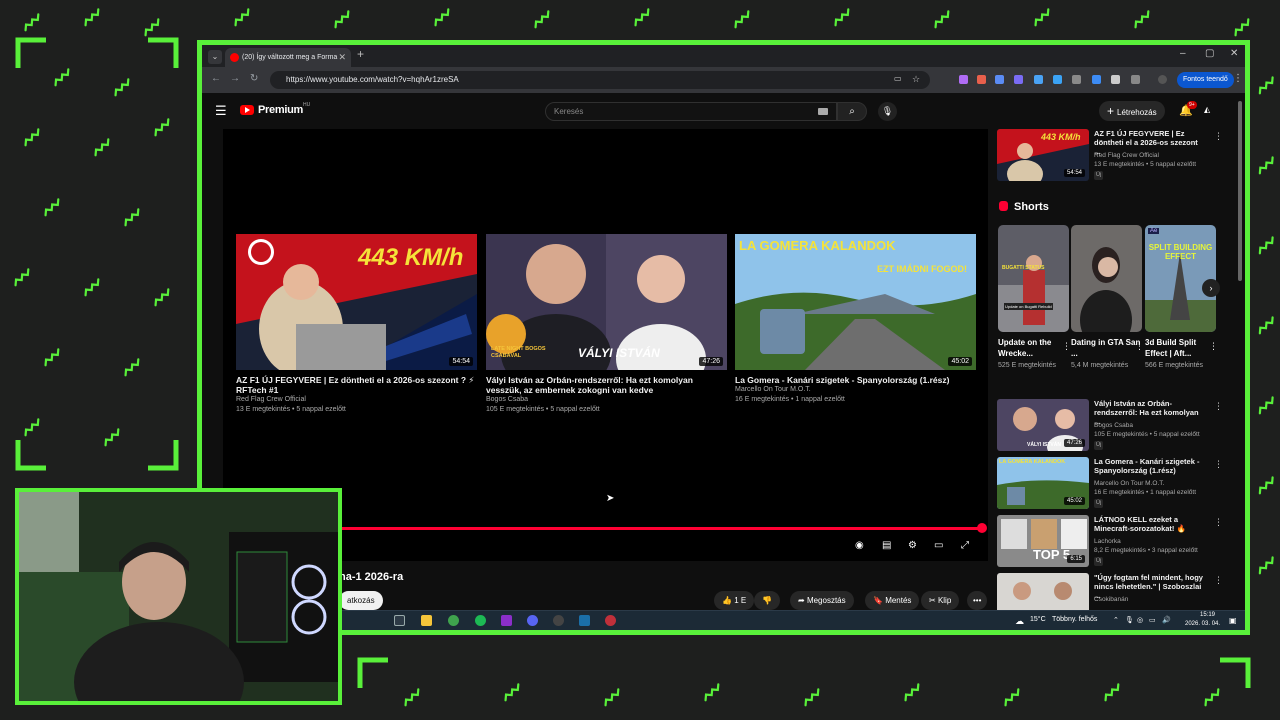 The image size is (1280, 720). I want to click on theater-mode-icon: ▭, so click(938, 545).